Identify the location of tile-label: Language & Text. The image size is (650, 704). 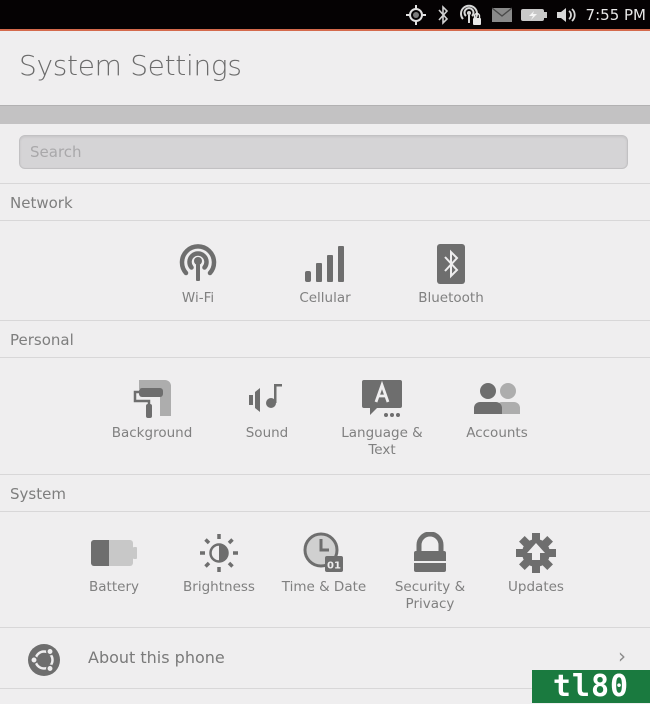
(382, 441).